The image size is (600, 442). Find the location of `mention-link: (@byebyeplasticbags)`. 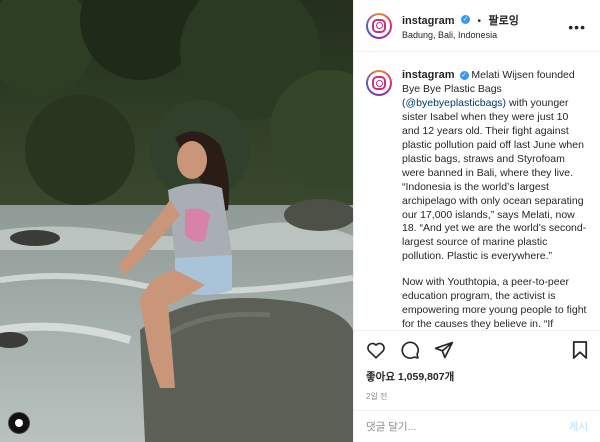

mention-link: (@byebyeplasticbags) is located at coordinates (454, 103).